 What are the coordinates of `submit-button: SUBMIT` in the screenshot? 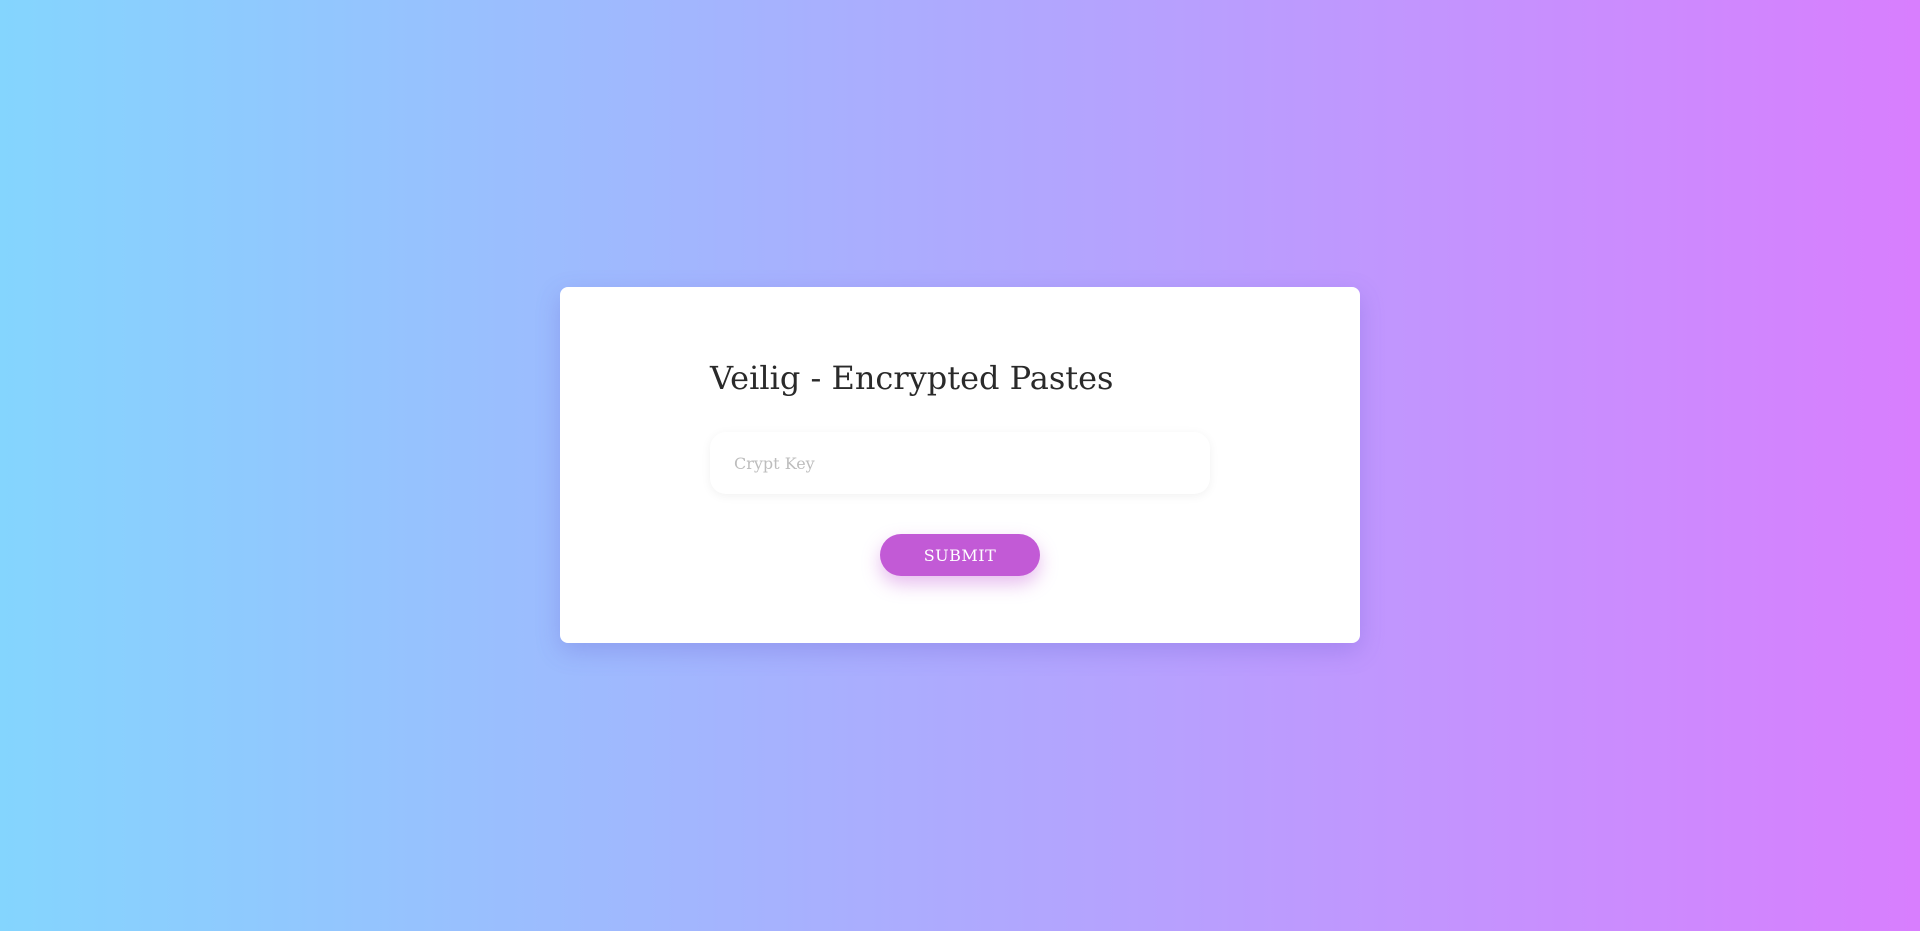 It's located at (960, 555).